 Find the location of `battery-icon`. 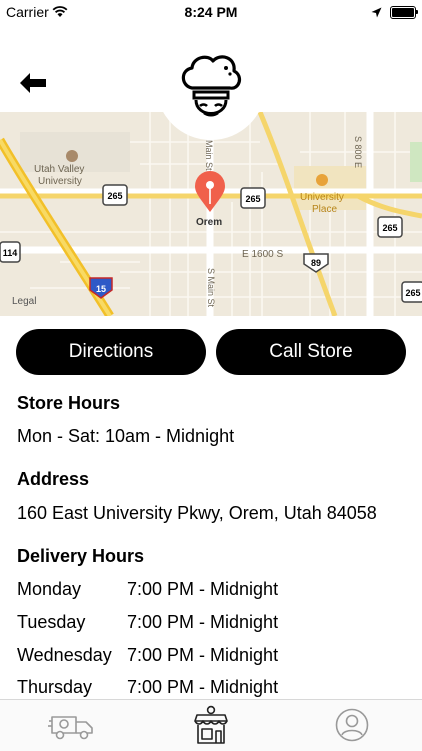

battery-icon is located at coordinates (404, 12).